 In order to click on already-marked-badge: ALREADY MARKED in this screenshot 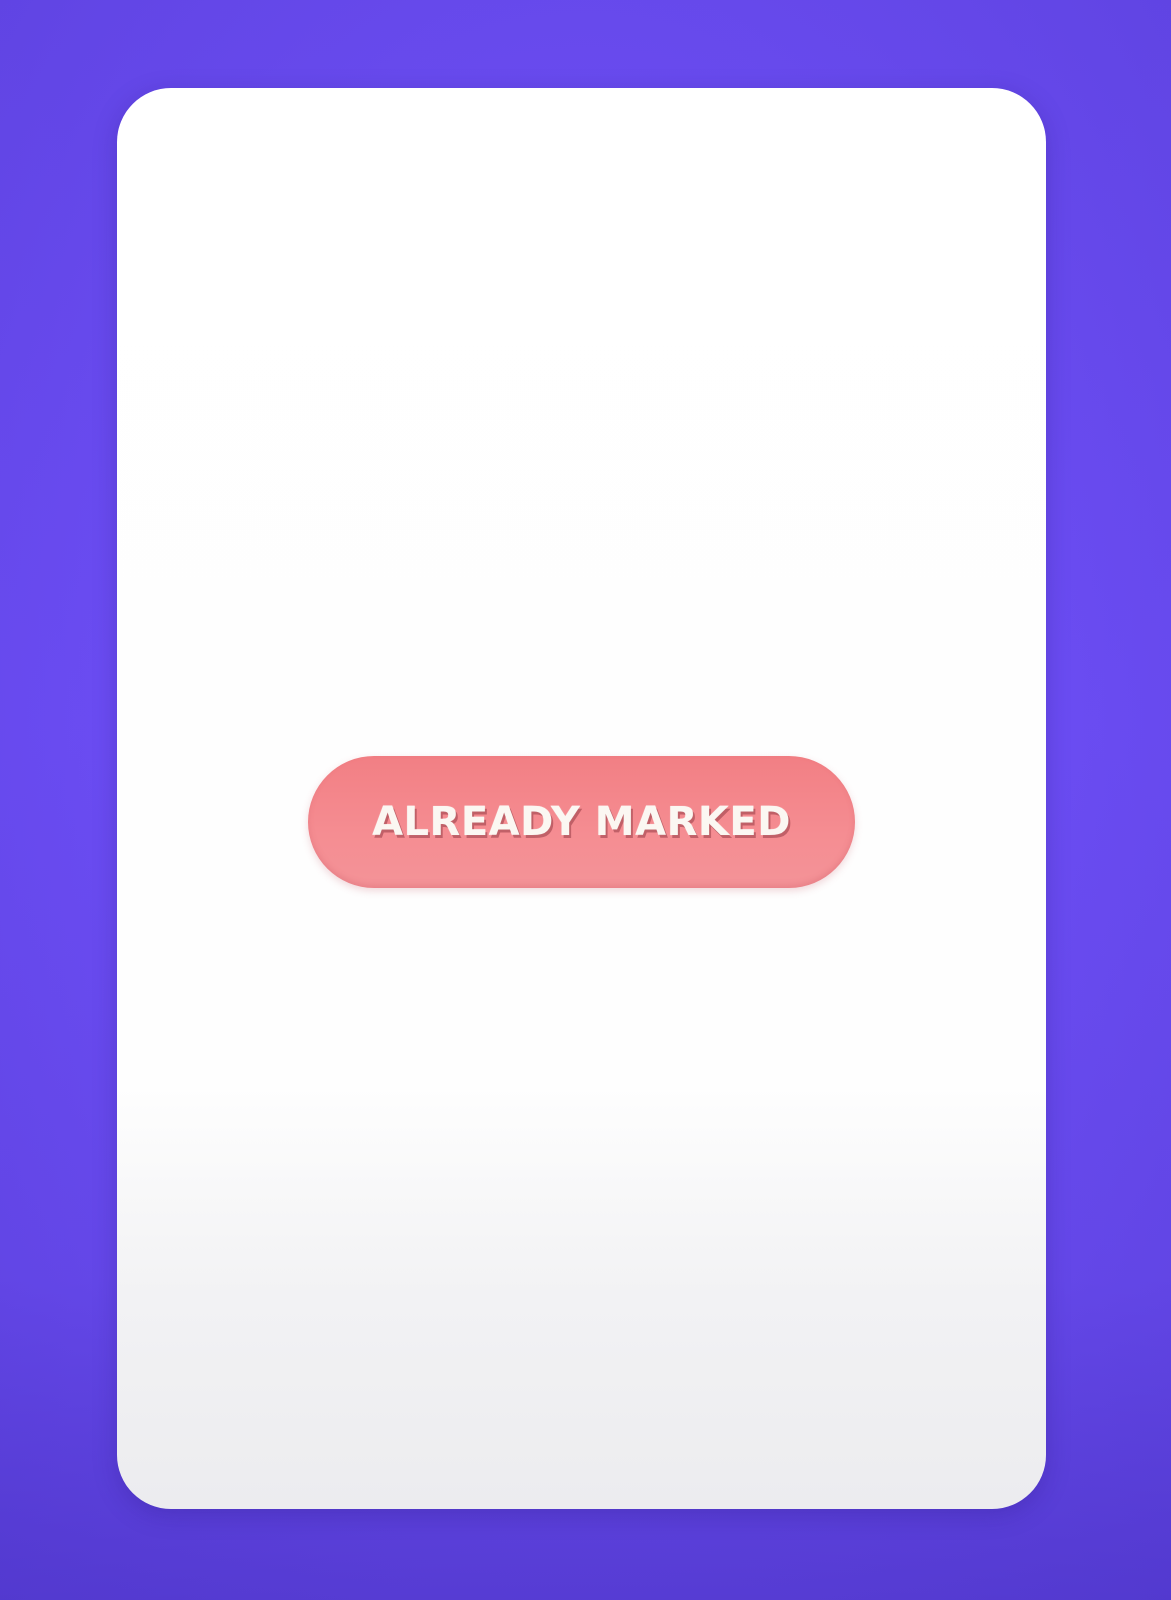, I will do `click(581, 822)`.